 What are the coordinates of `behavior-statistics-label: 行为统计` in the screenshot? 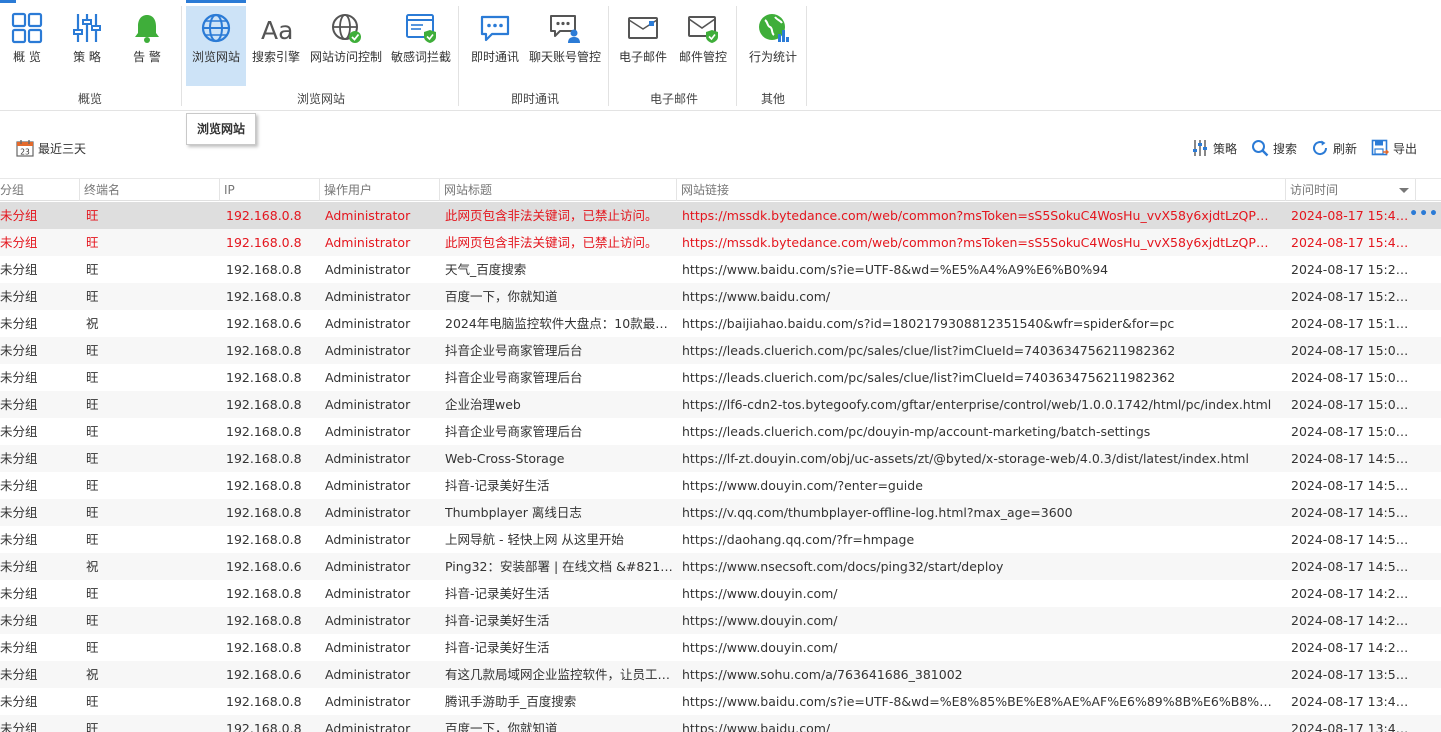 It's located at (772, 57).